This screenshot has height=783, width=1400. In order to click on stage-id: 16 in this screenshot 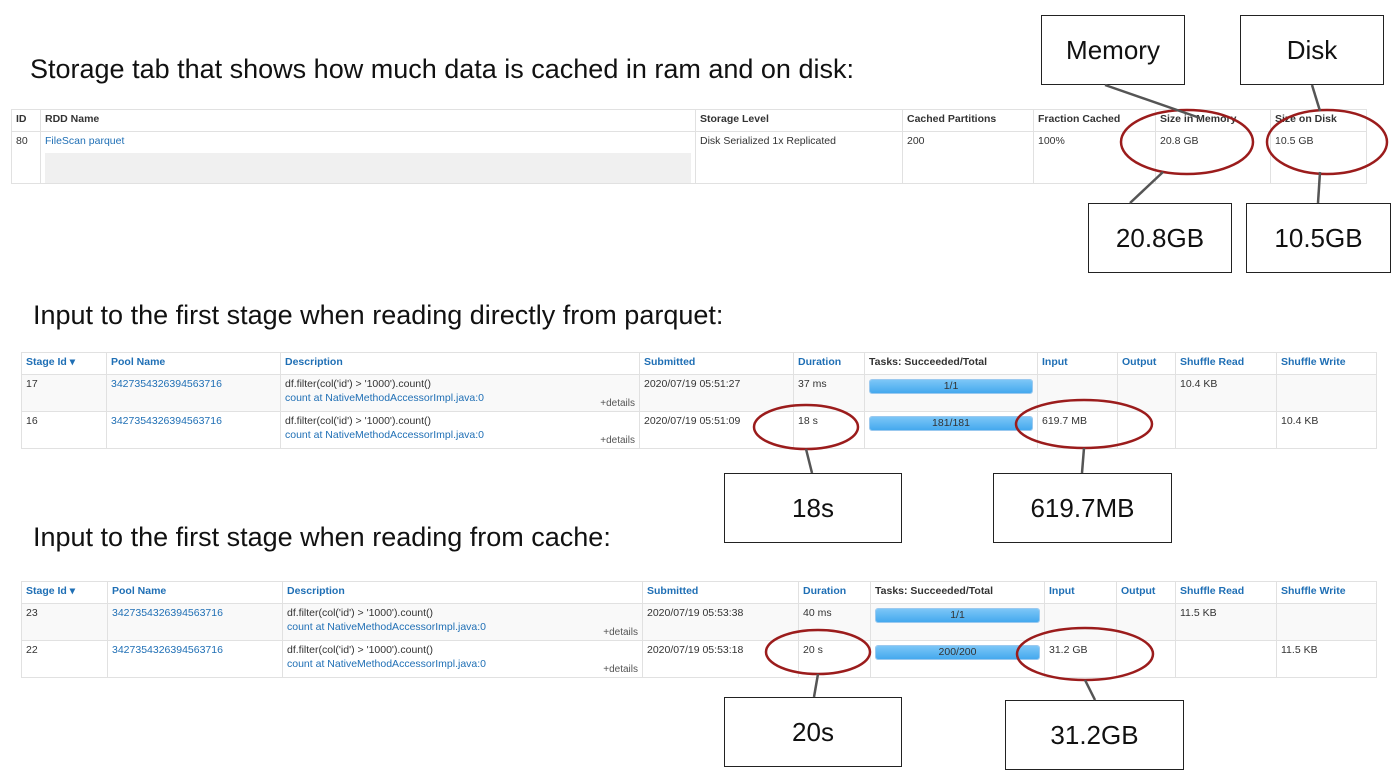, I will do `click(64, 430)`.